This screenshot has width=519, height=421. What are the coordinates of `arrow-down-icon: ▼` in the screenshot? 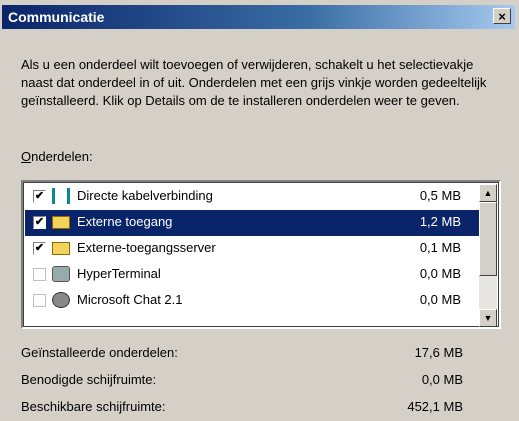 It's located at (488, 318).